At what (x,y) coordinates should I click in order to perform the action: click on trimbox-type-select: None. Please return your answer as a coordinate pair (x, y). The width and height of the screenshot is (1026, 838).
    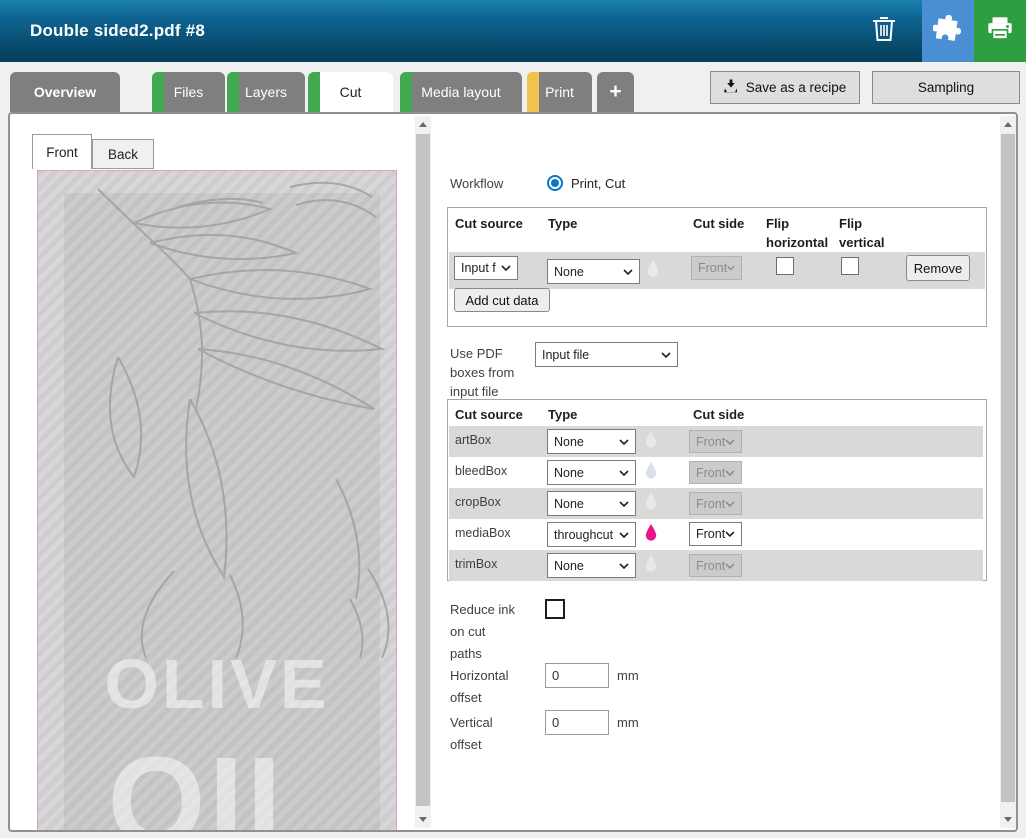
    Looking at the image, I should click on (591, 565).